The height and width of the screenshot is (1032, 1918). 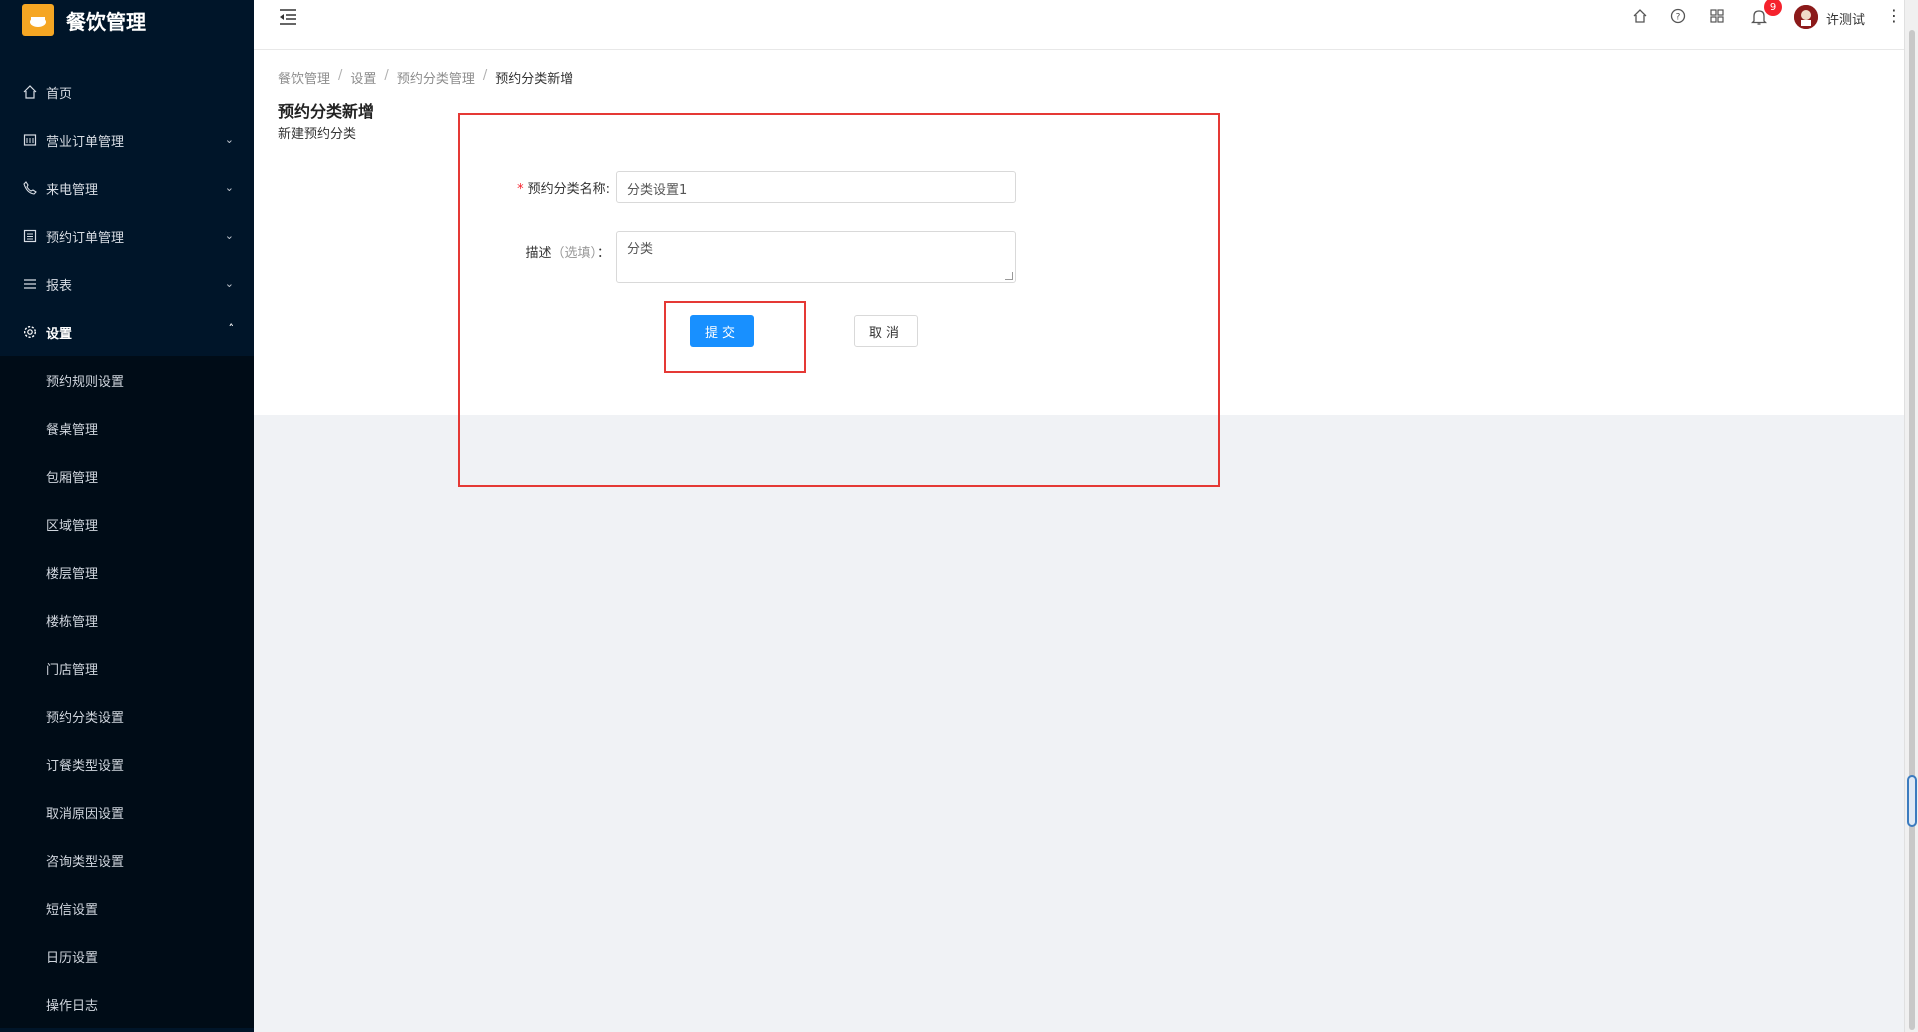 What do you see at coordinates (288, 18) in the screenshot?
I see `collapse-menu-icon` at bounding box center [288, 18].